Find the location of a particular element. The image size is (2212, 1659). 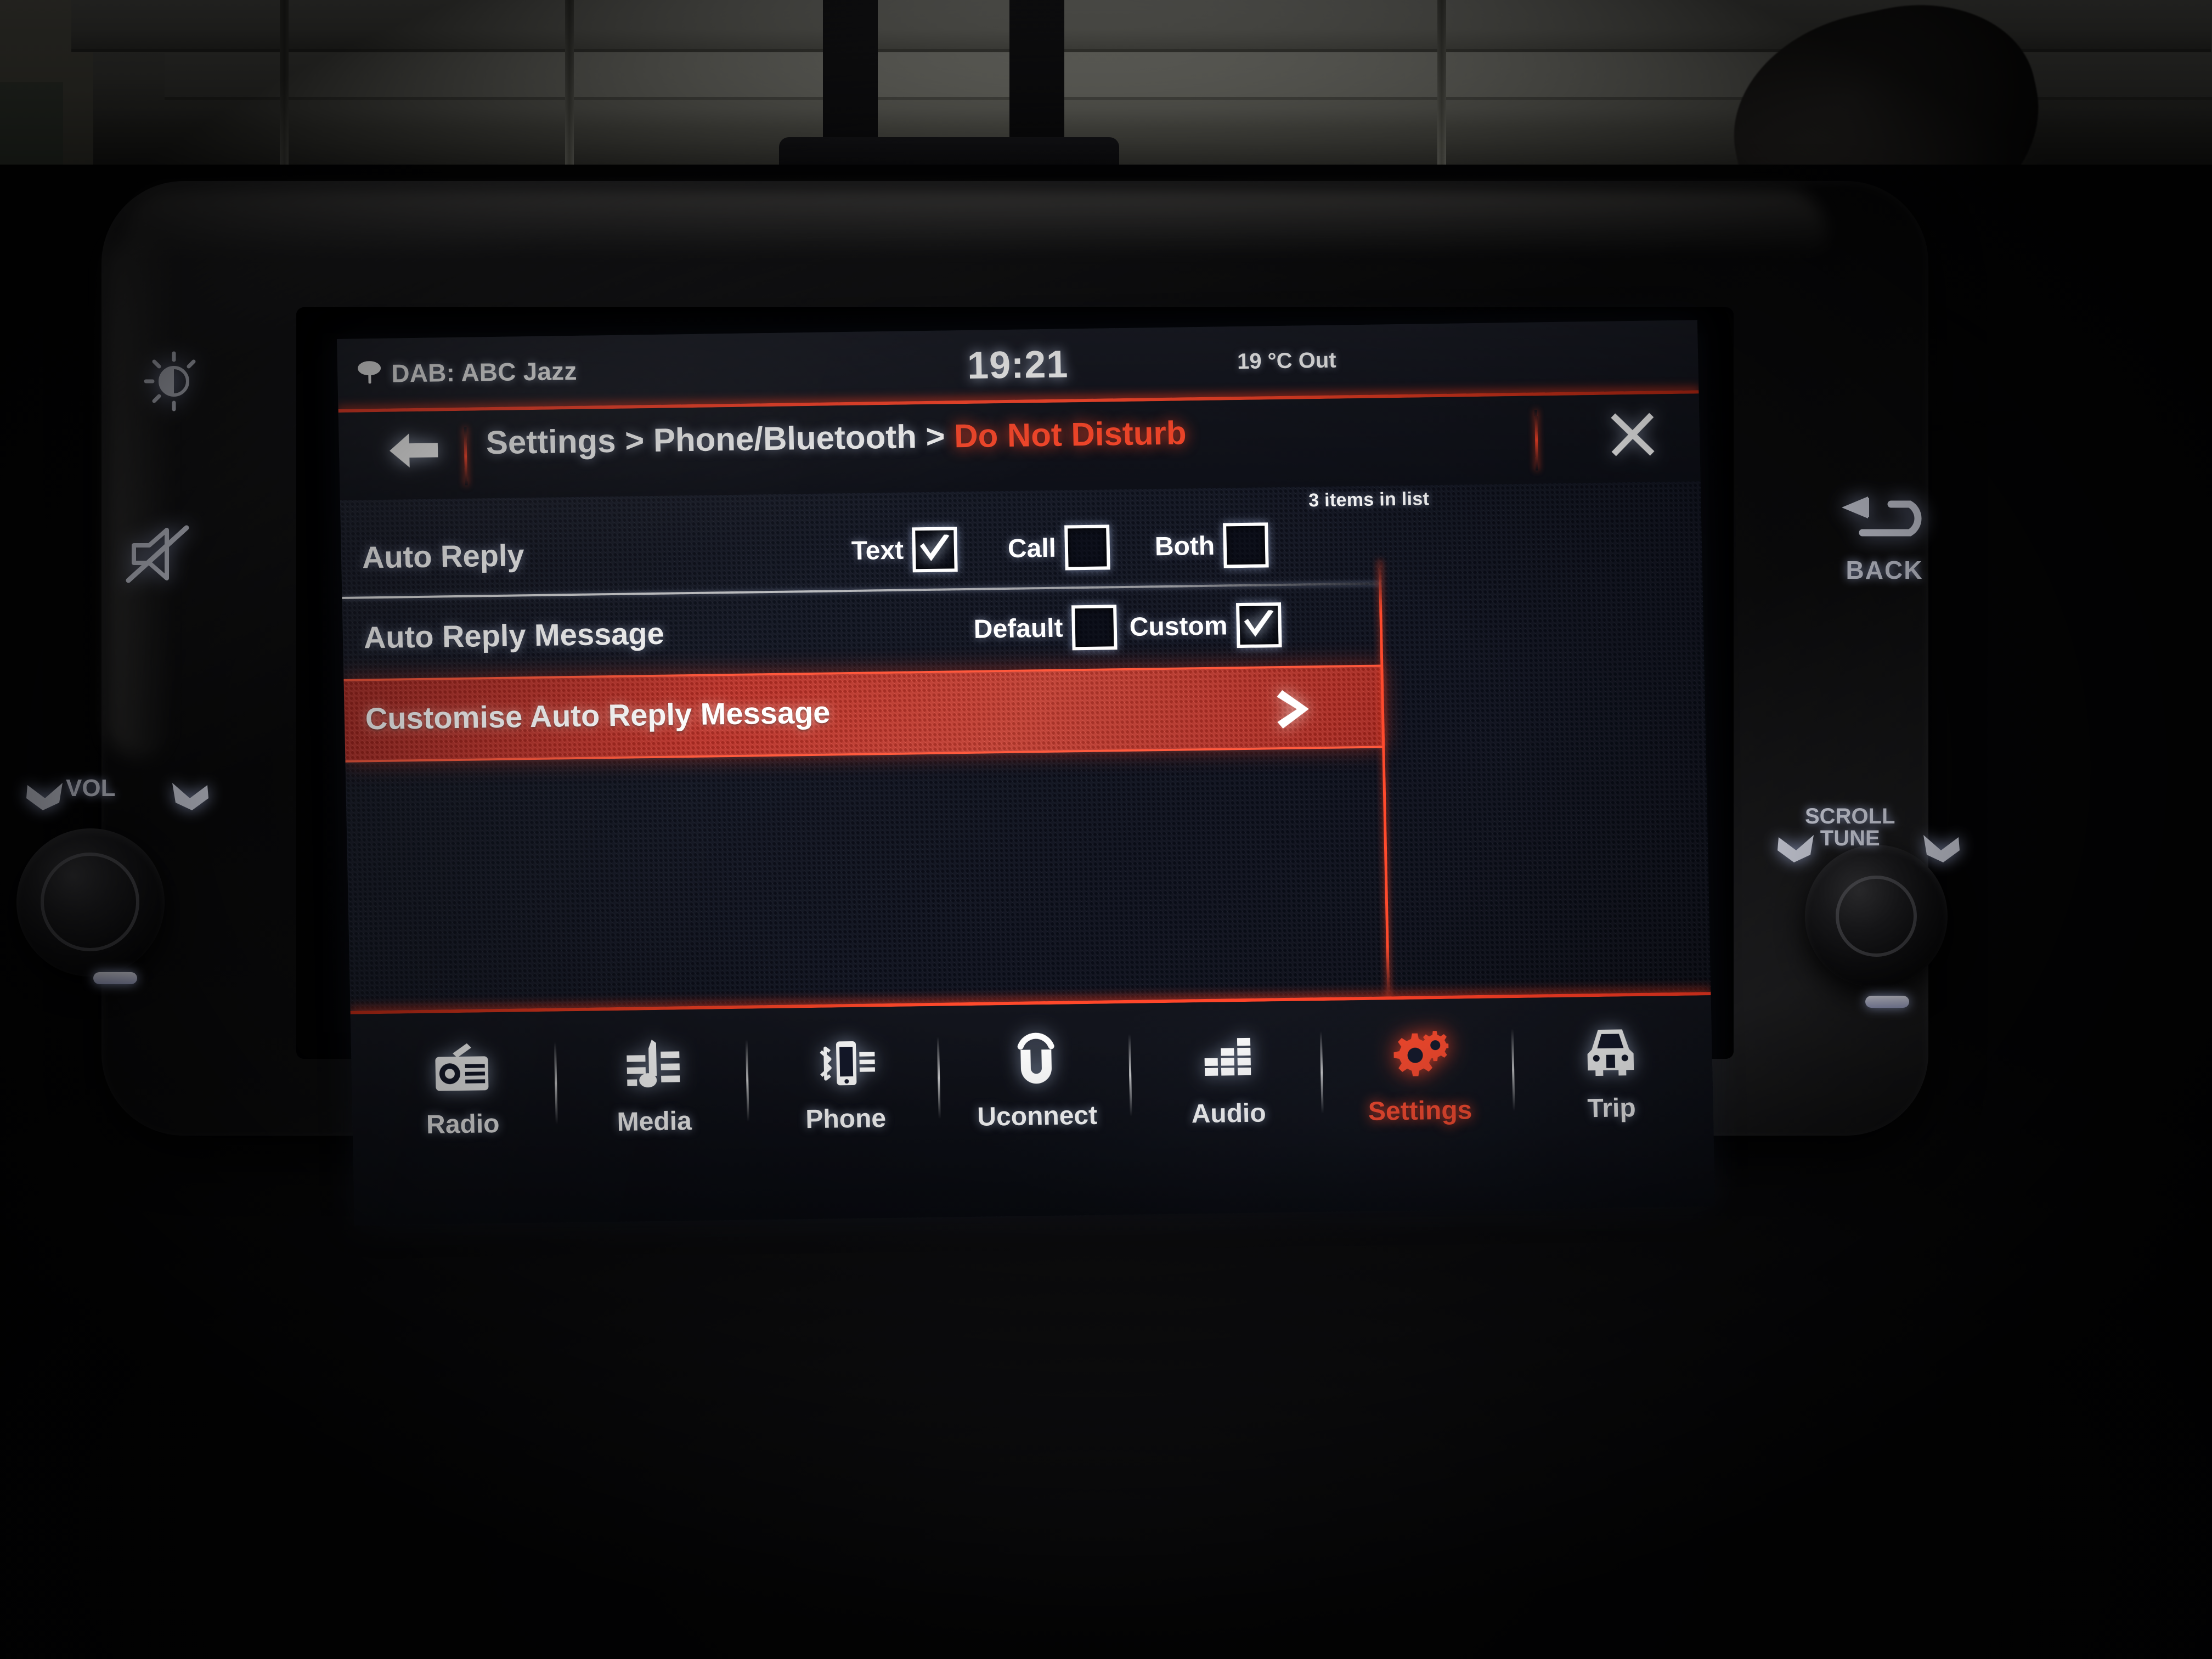

nav-item-audio: Audio is located at coordinates (1231, 1078).